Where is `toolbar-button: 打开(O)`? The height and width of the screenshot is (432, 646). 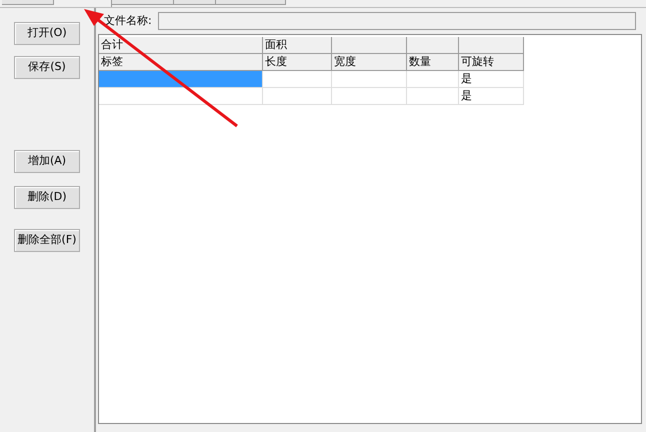
toolbar-button: 打开(O) is located at coordinates (47, 33).